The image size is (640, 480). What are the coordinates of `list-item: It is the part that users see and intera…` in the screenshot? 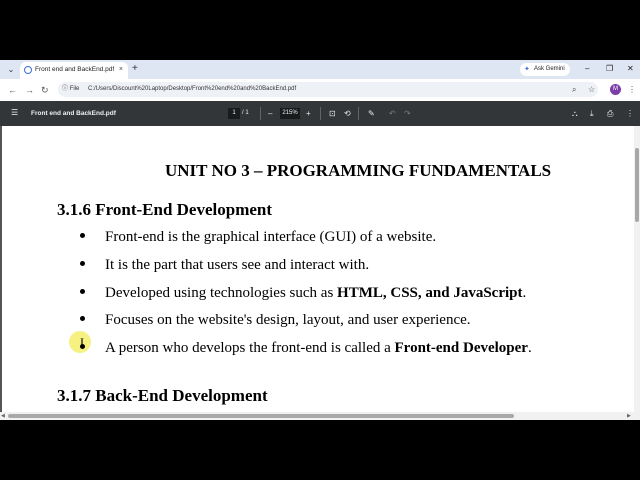 It's located at (350, 265).